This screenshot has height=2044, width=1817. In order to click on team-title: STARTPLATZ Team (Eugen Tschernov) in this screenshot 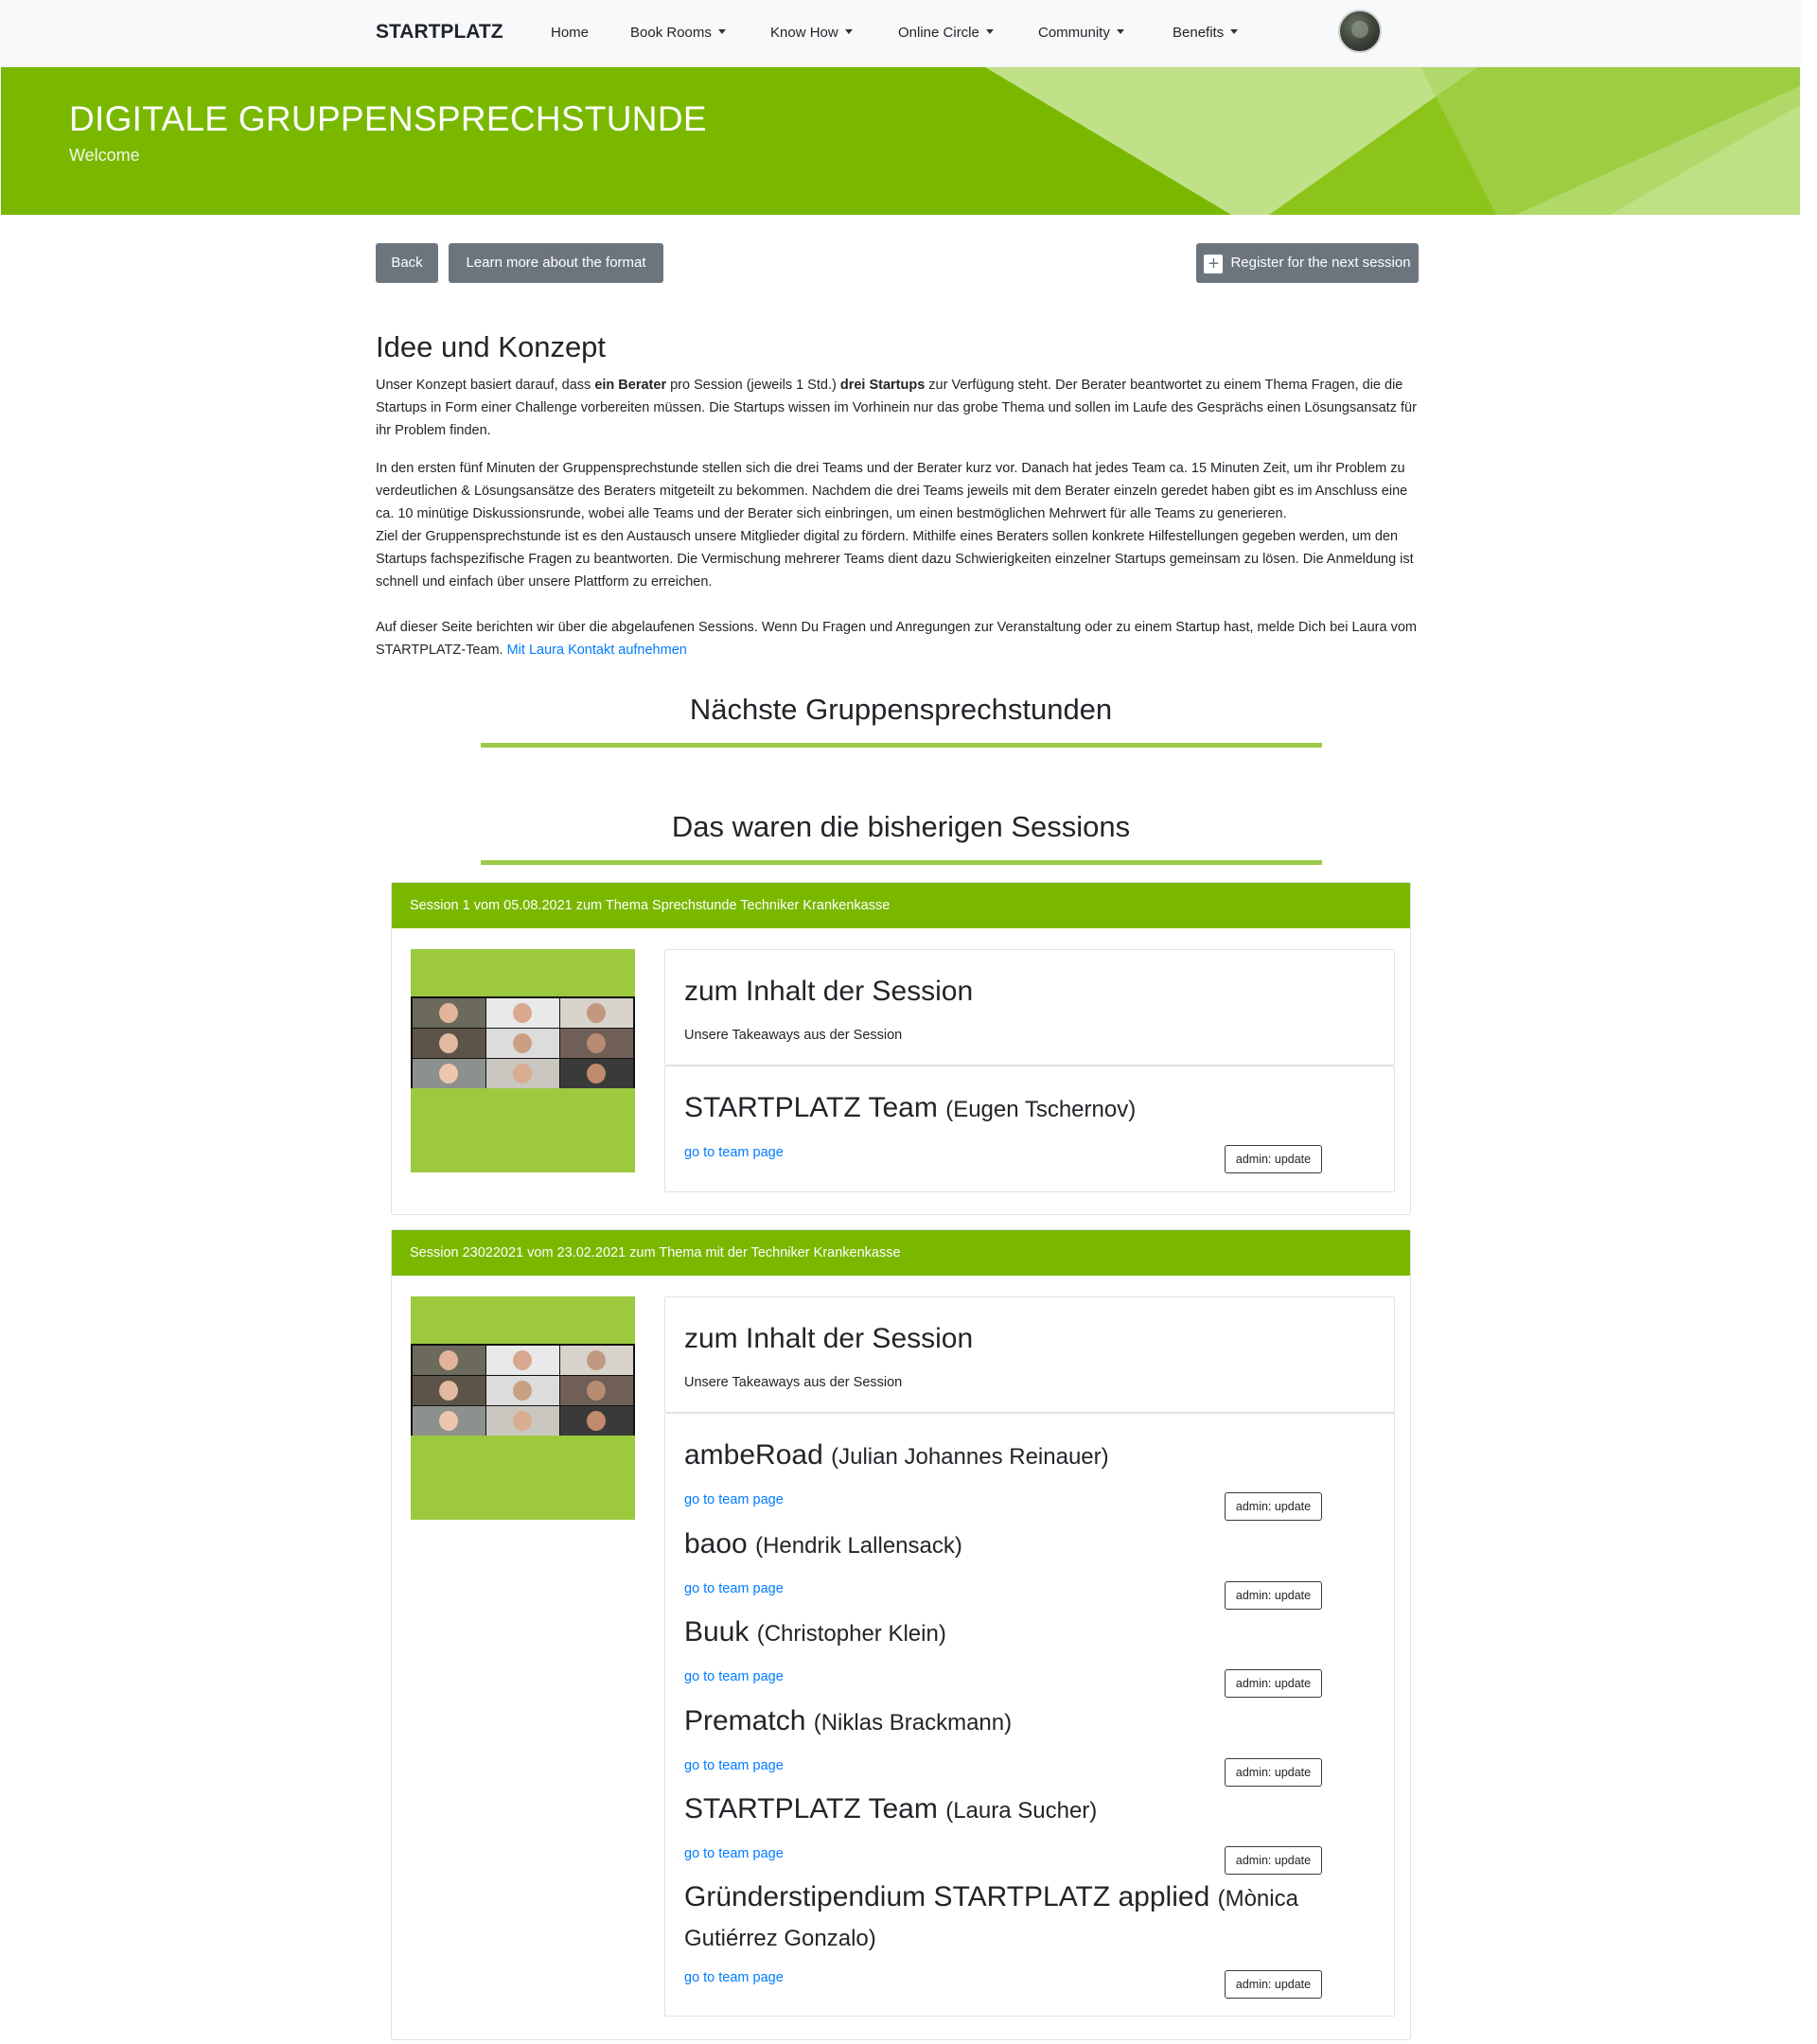, I will do `click(910, 1109)`.